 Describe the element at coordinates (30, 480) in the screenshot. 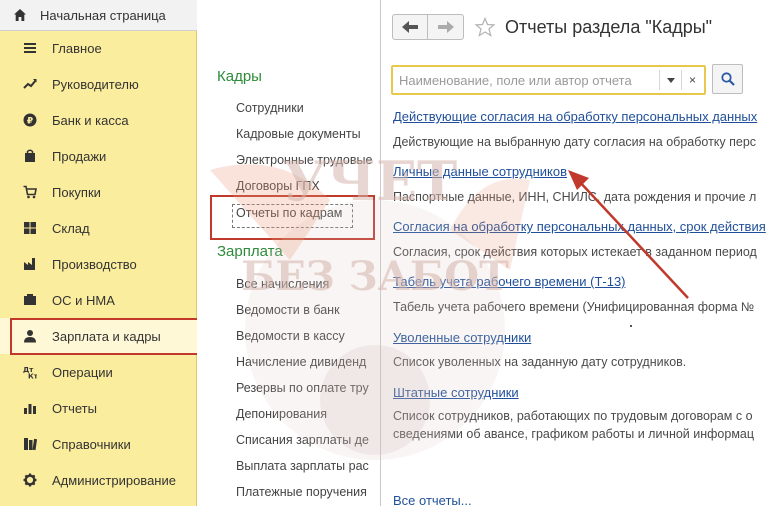

I see `gear-icon` at that location.